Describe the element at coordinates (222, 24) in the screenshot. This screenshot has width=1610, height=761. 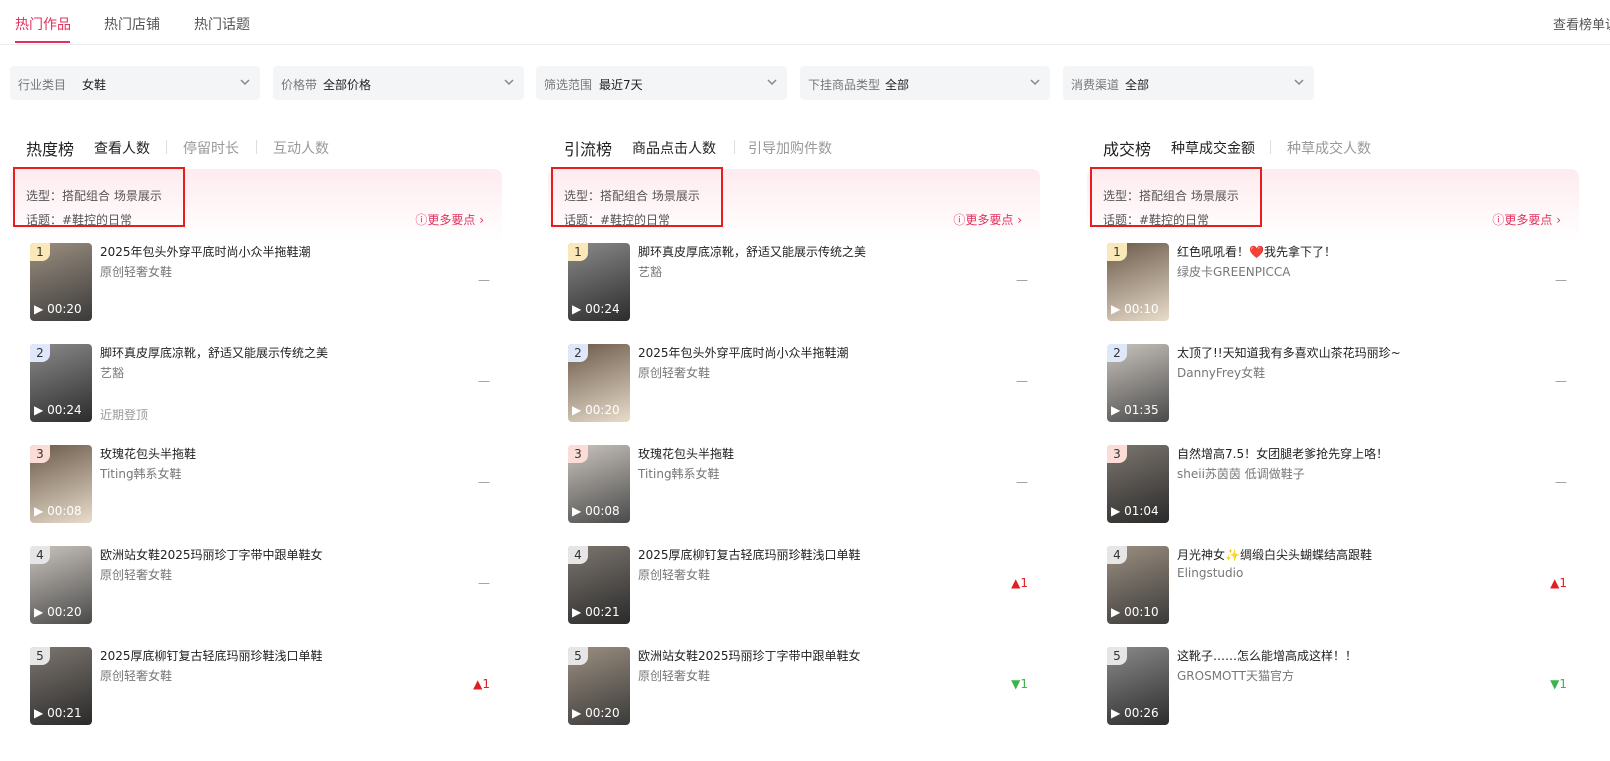
I see `tab-hot-topics: 热门话题` at that location.